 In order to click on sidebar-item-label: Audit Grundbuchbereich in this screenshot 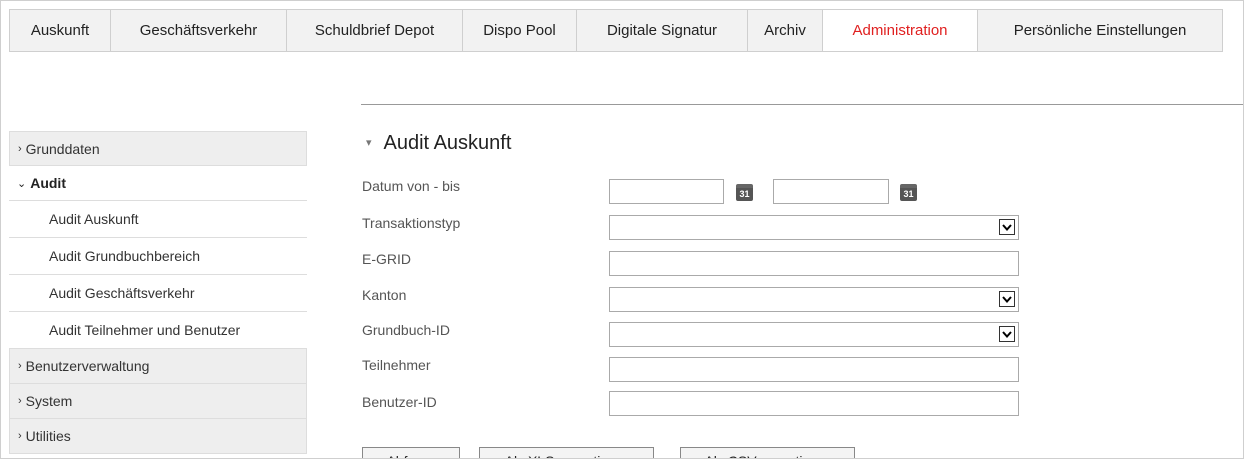, I will do `click(124, 256)`.